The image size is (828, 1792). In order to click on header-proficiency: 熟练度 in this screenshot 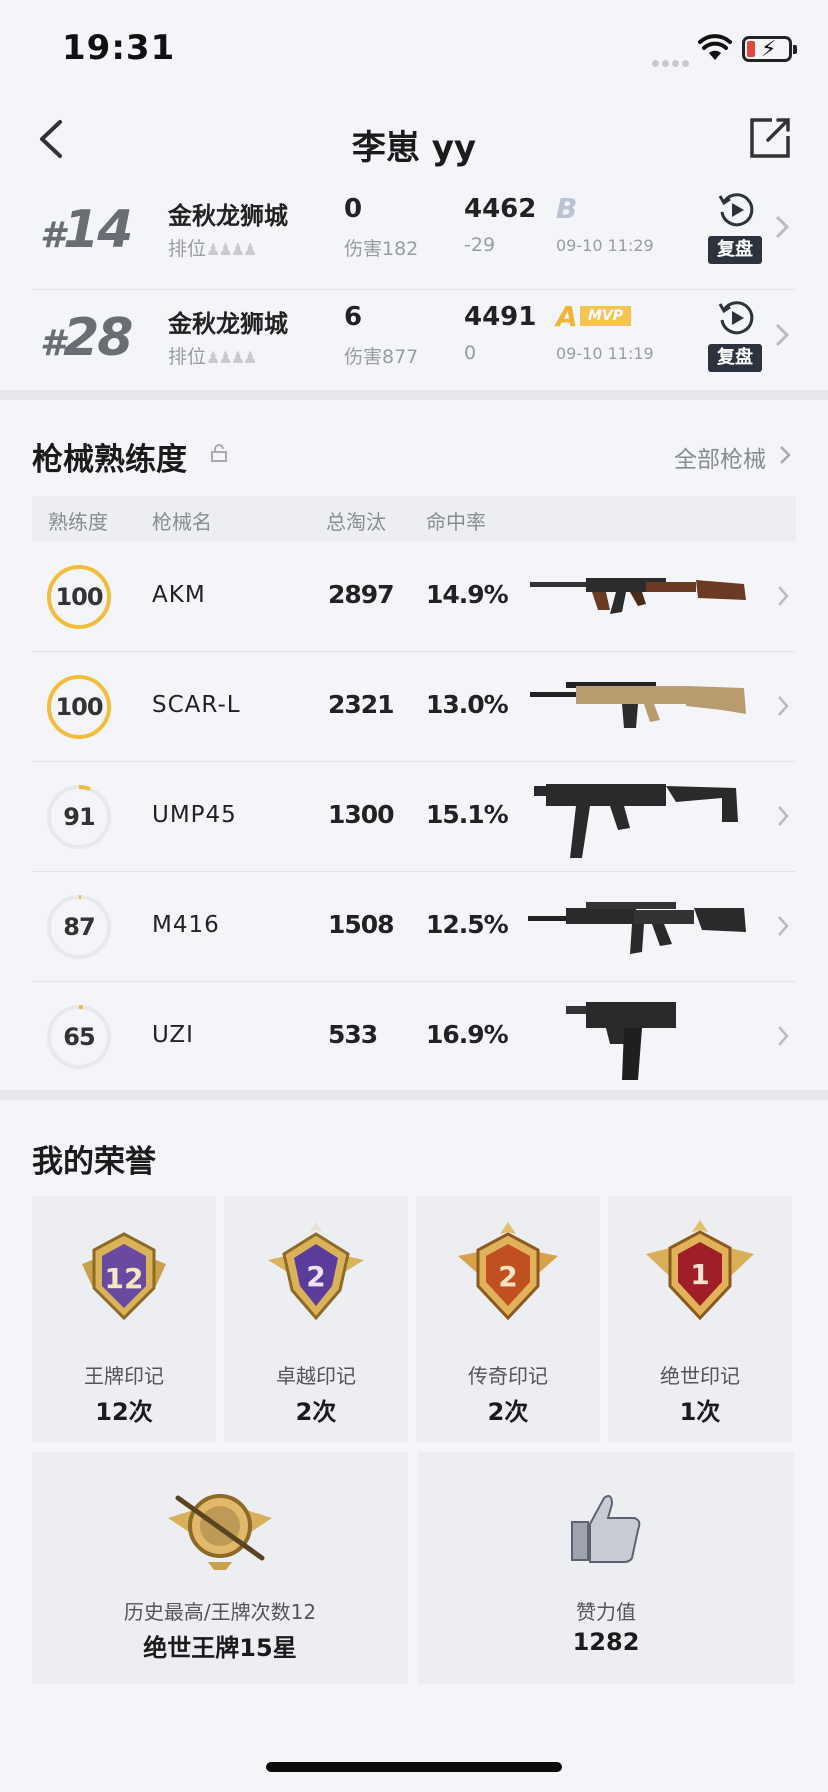, I will do `click(78, 522)`.